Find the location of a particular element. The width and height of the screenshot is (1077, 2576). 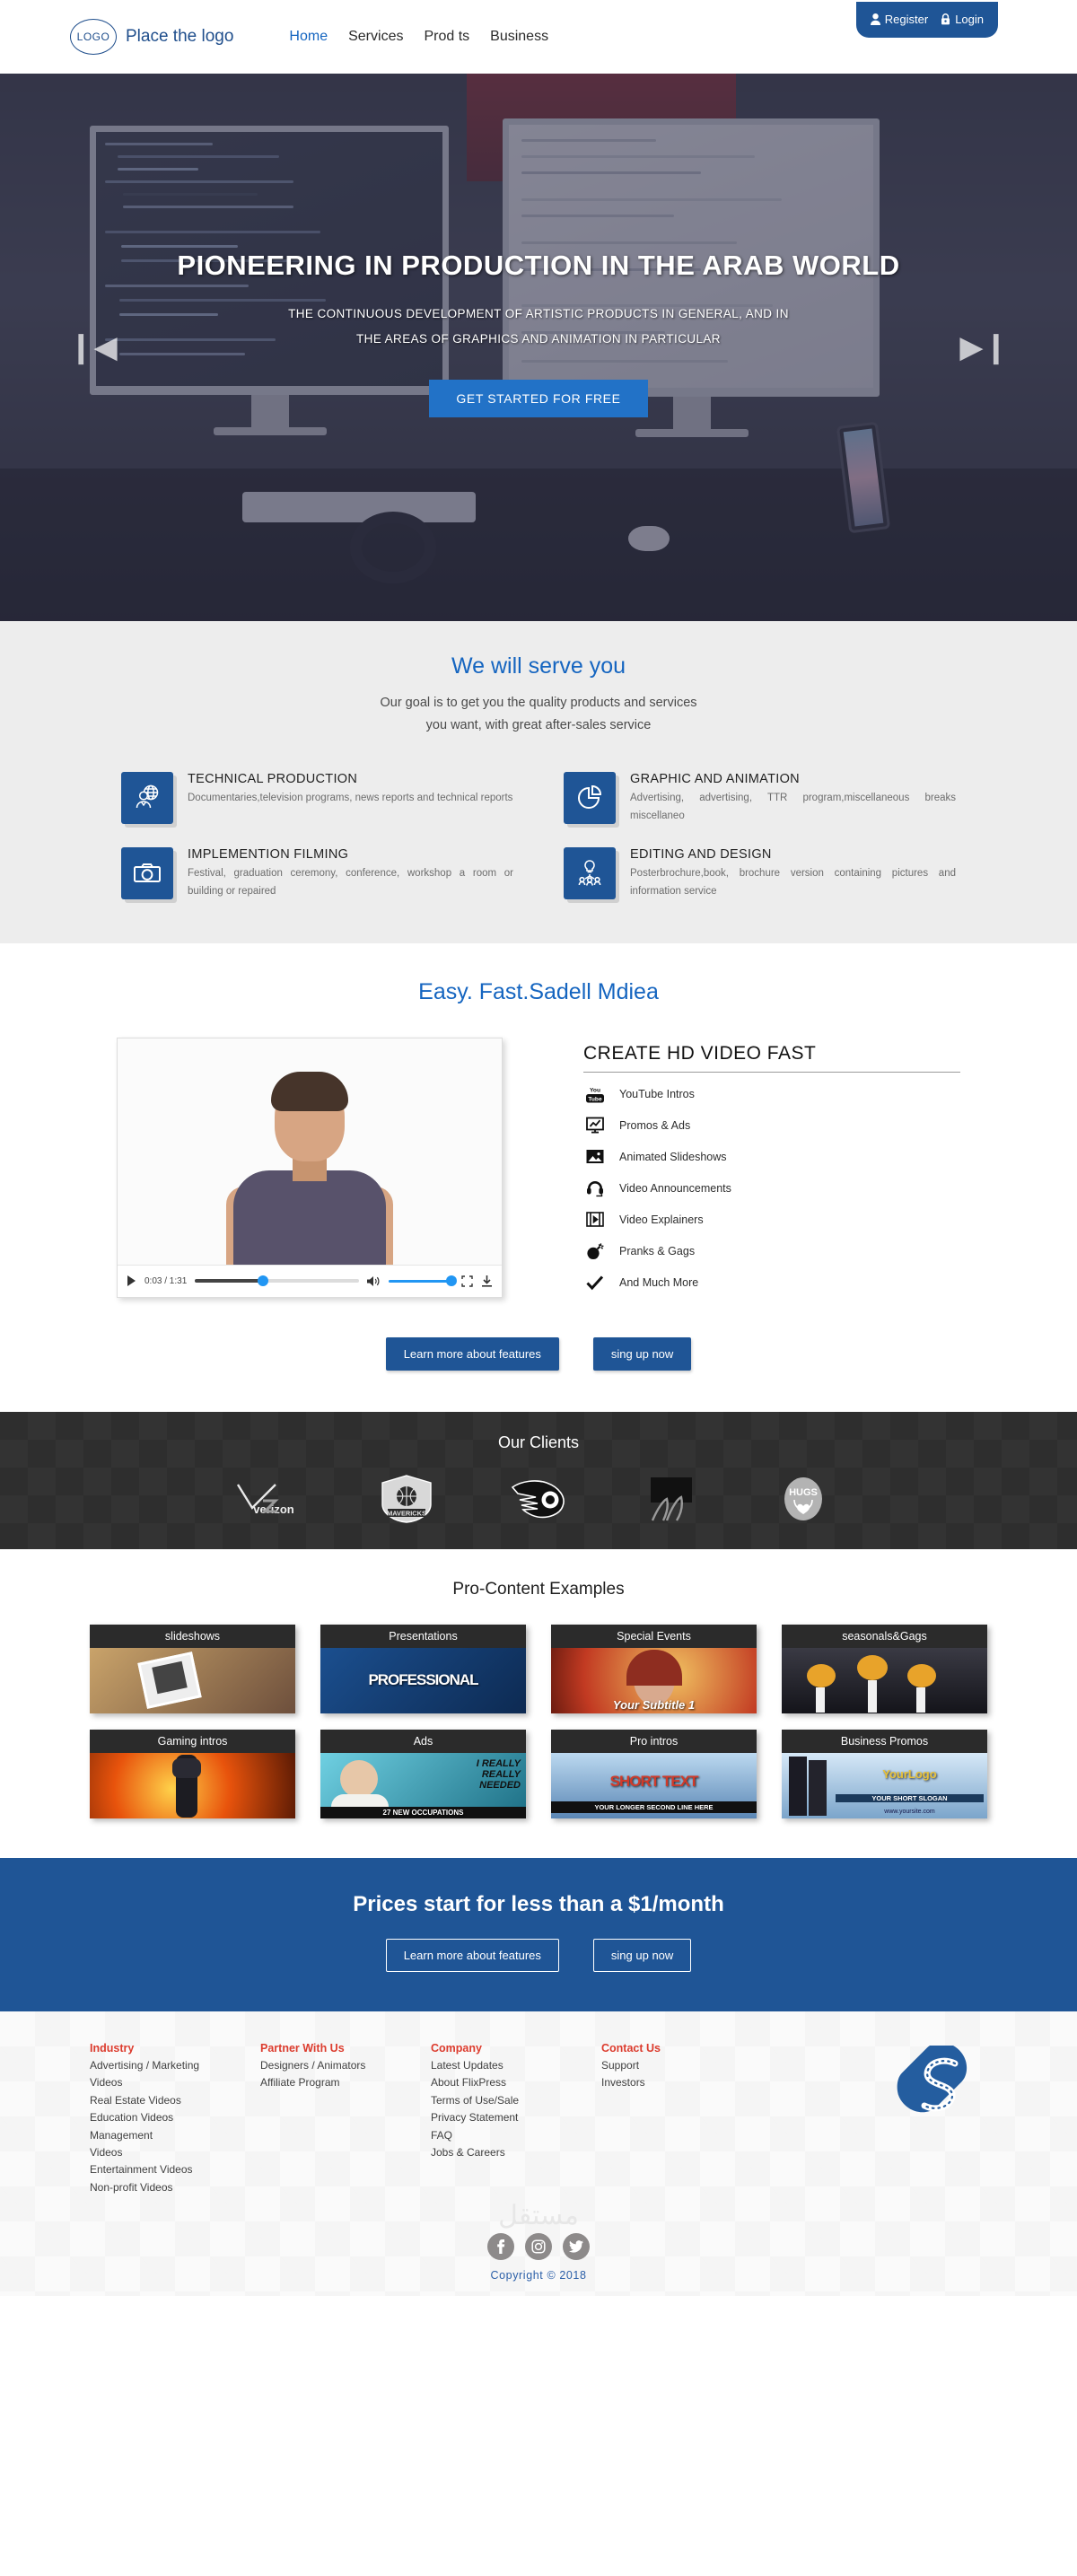

volume-icon is located at coordinates (374, 1281).